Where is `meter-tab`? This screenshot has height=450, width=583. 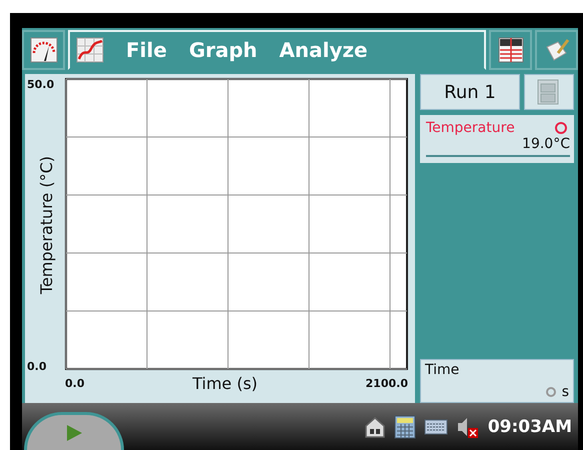
meter-tab is located at coordinates (43, 50).